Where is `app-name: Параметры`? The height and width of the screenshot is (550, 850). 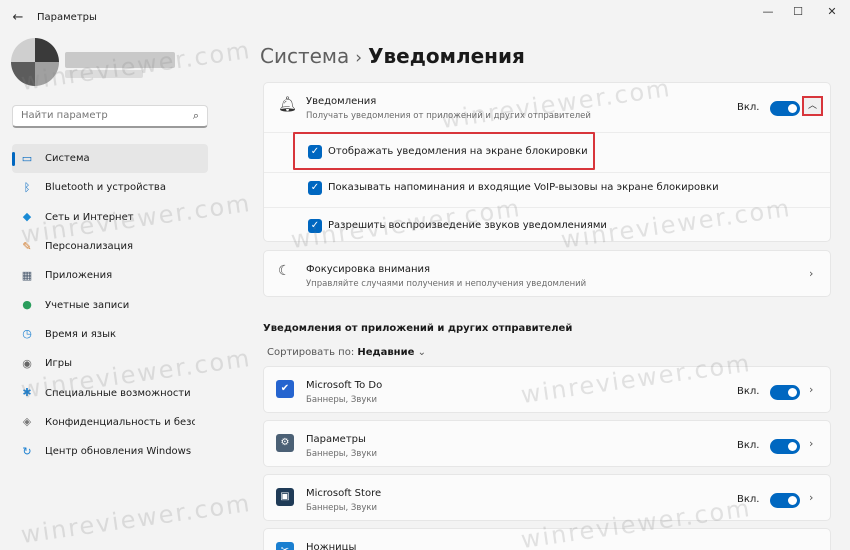
app-name: Параметры is located at coordinates (336, 439).